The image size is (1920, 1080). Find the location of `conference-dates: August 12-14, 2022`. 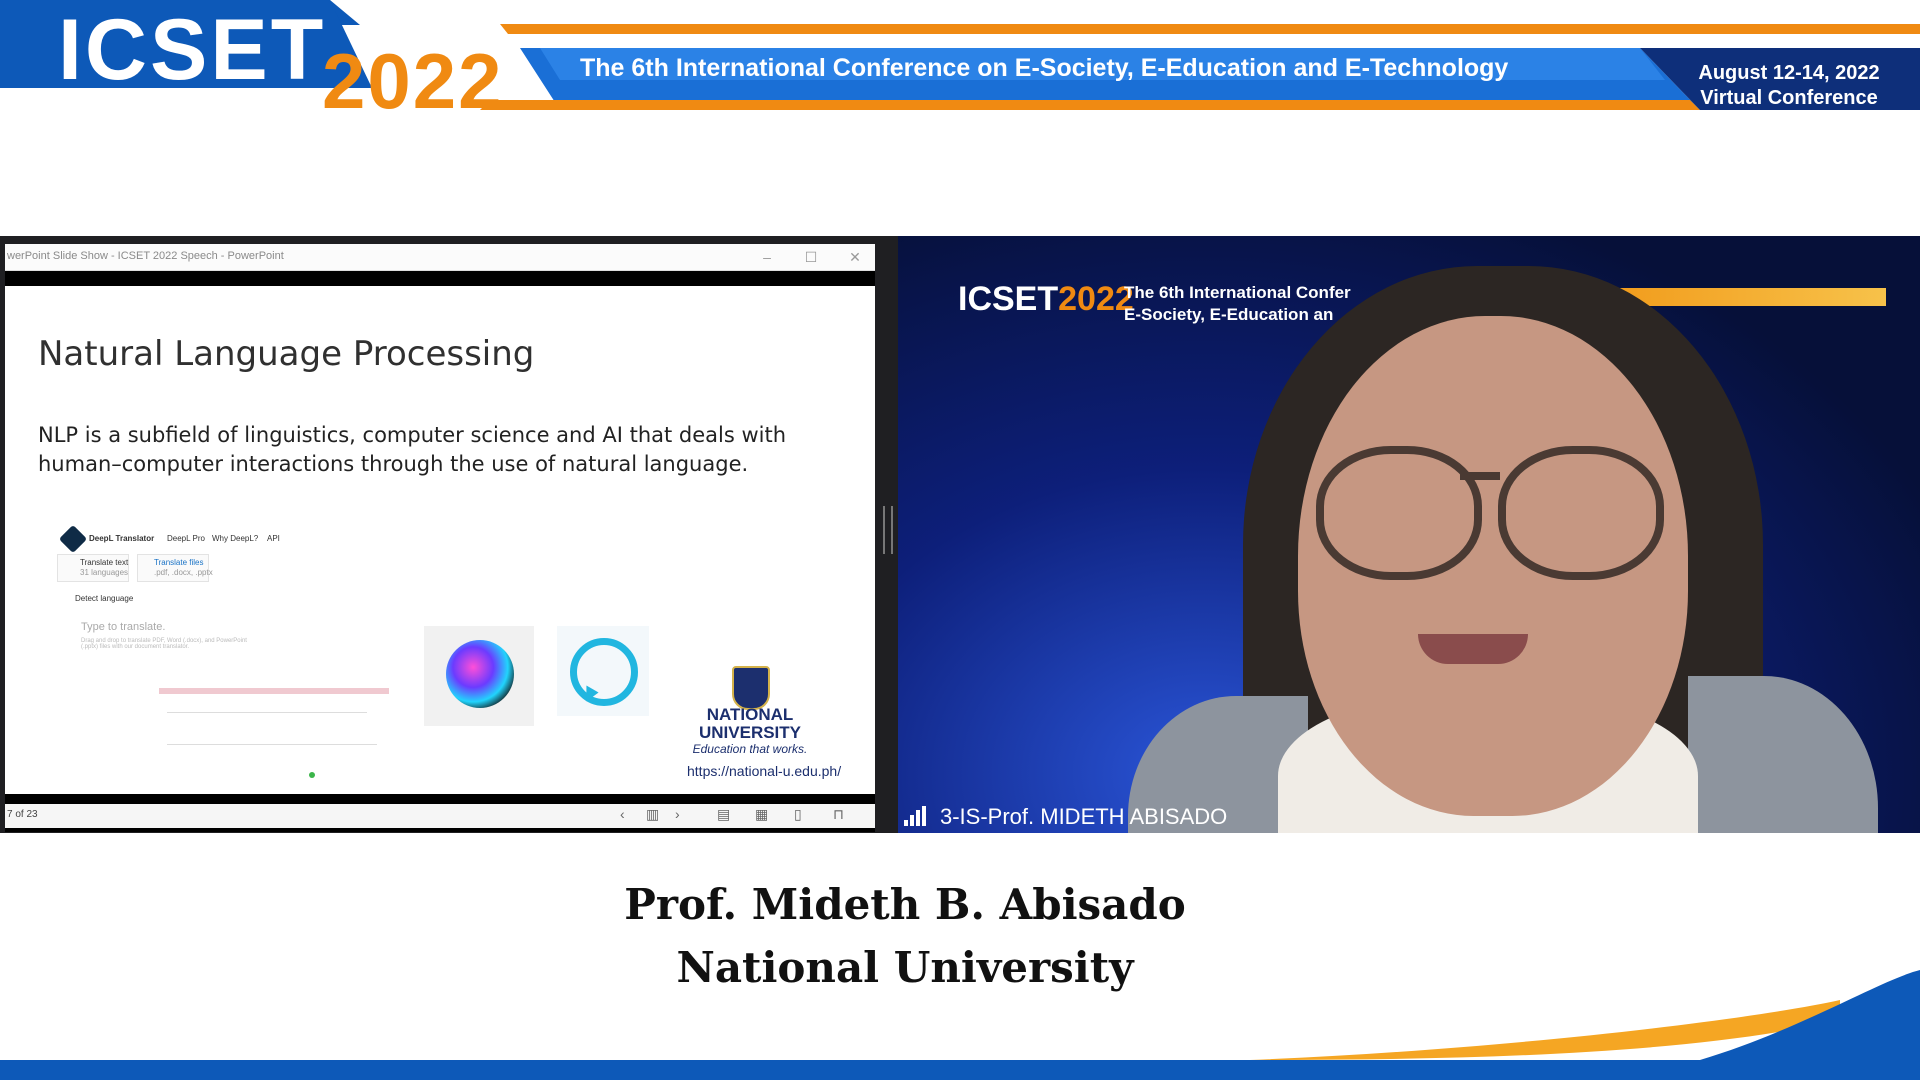

conference-dates: August 12-14, 2022 is located at coordinates (1789, 73).